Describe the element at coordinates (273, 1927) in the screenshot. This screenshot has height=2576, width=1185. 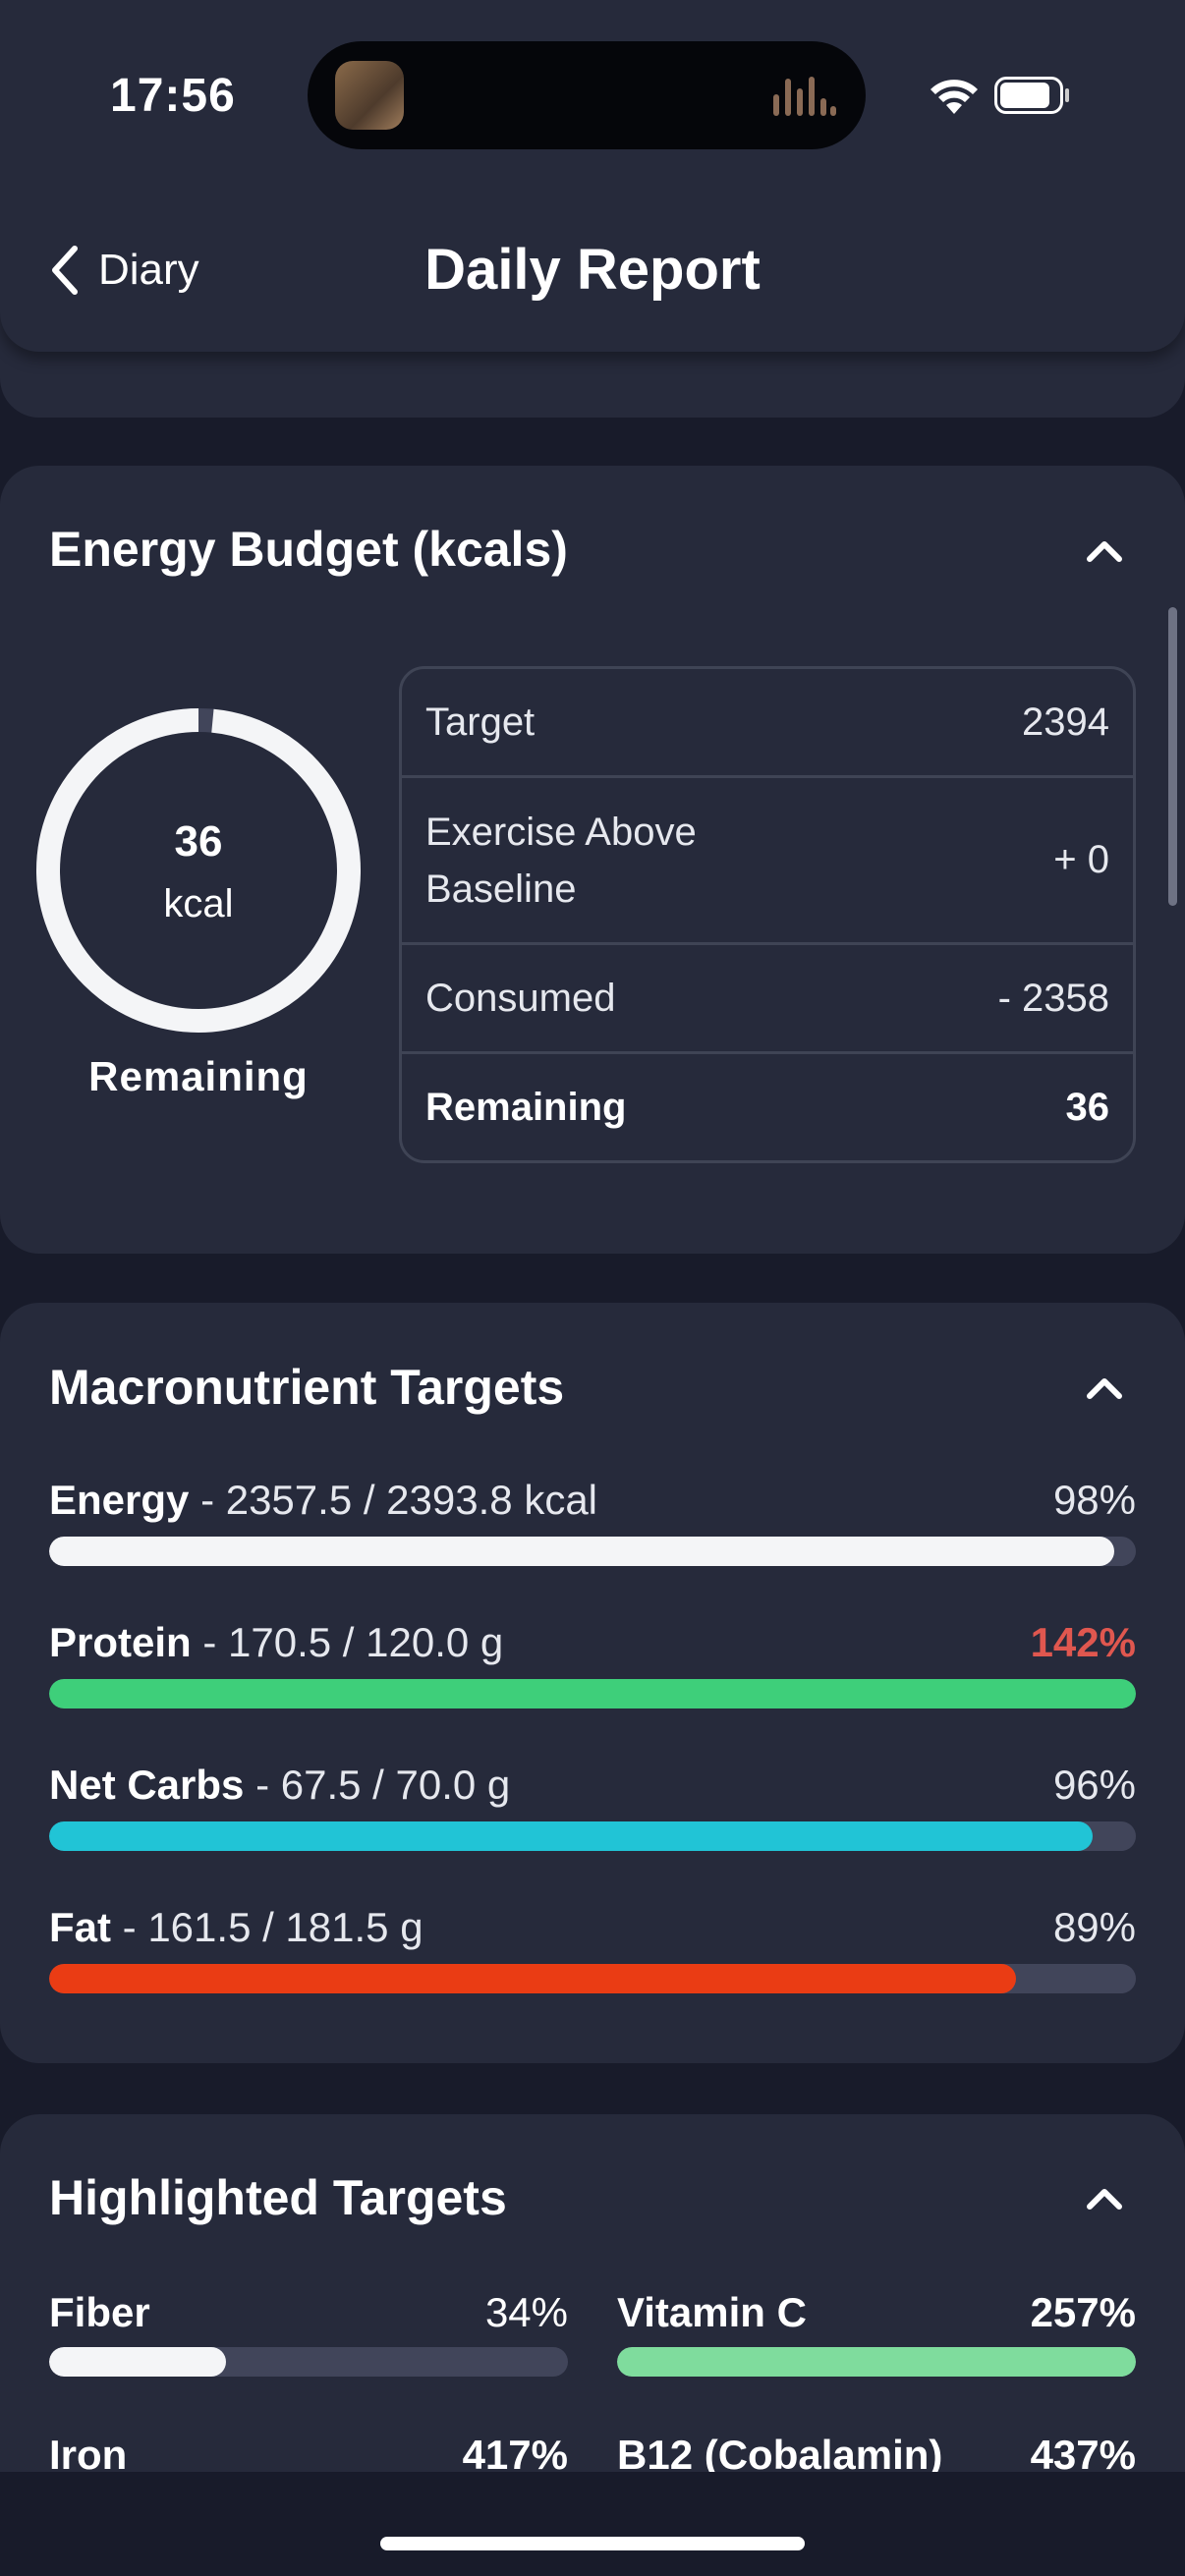
I see `macro-detail: - 161.5 / 181.5 g` at that location.